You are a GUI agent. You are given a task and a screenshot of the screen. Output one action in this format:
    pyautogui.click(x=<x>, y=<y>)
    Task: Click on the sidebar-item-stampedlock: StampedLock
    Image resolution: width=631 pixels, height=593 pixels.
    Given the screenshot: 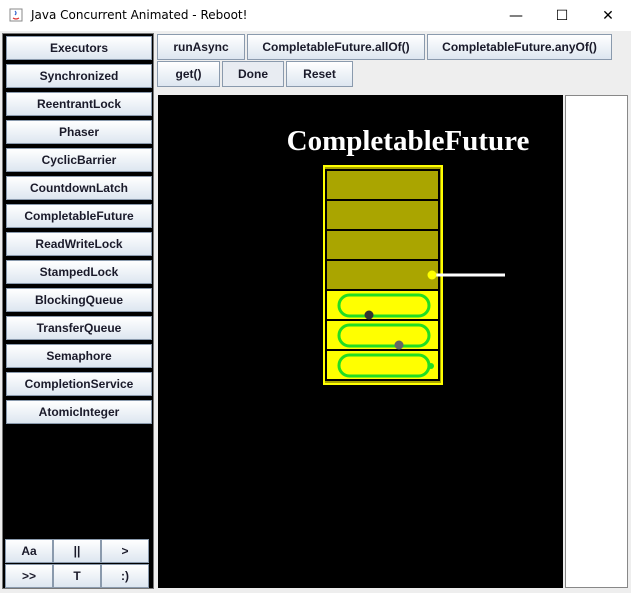 What is the action you would take?
    pyautogui.click(x=79, y=272)
    